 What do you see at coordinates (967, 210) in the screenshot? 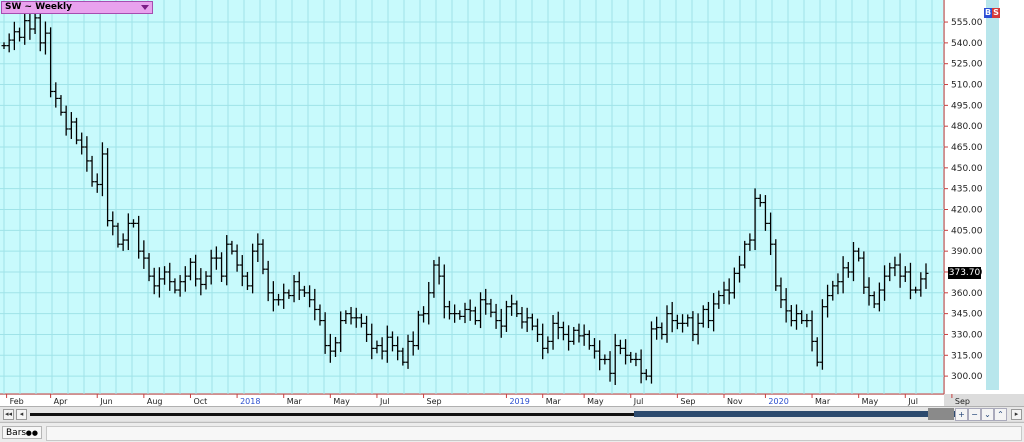
I see `y-tick-label: 420.00` at bounding box center [967, 210].